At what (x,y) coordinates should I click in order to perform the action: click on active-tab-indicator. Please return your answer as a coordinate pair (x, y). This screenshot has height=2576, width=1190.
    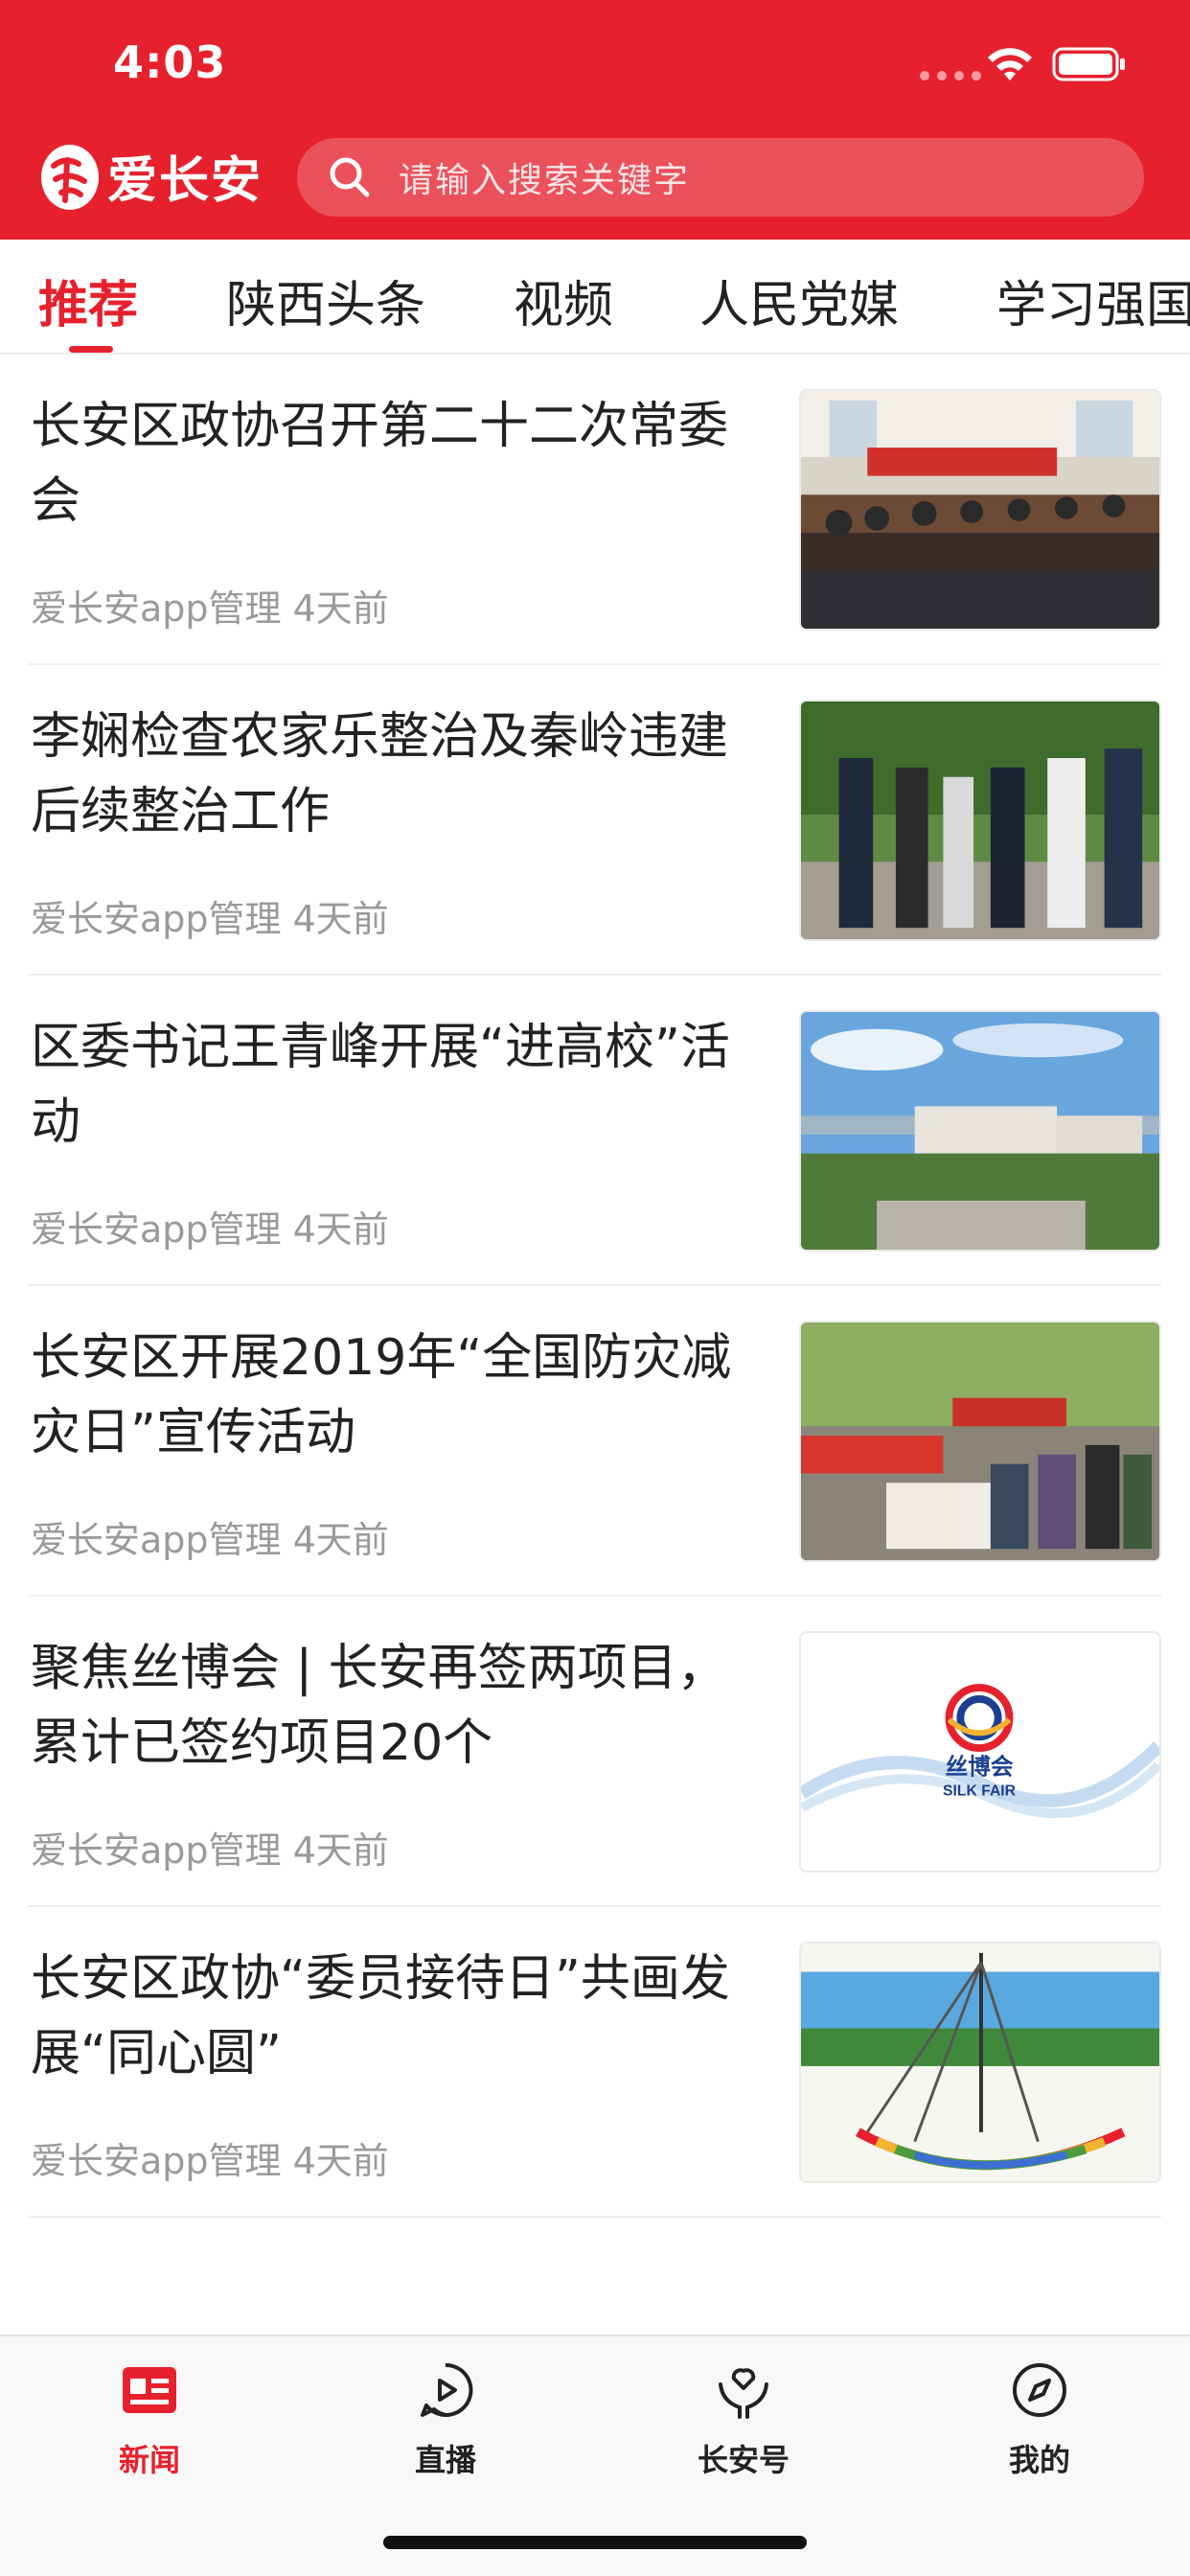
    Looking at the image, I should click on (91, 350).